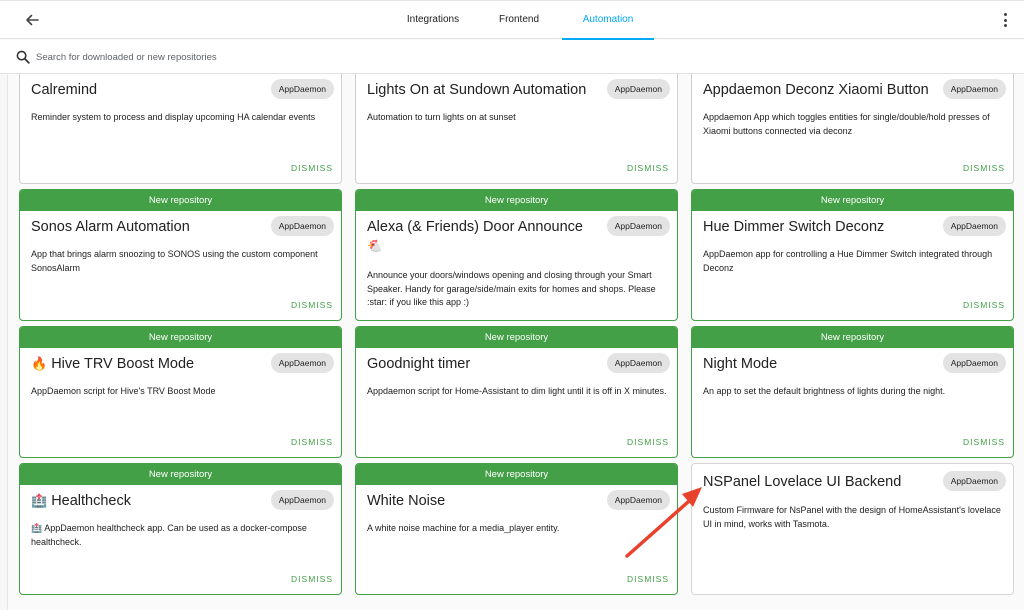 This screenshot has width=1024, height=610. I want to click on tab-bar: Integrations Frontend Automation, so click(522, 20).